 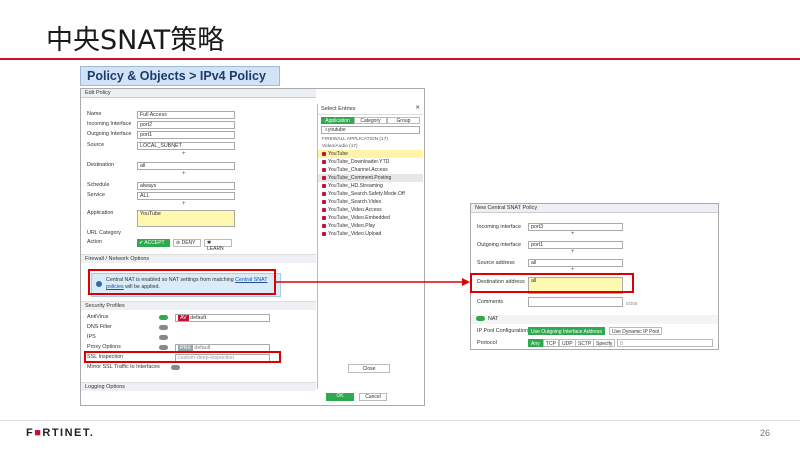 I want to click on snat-outgoing-field: port1, so click(x=575, y=245).